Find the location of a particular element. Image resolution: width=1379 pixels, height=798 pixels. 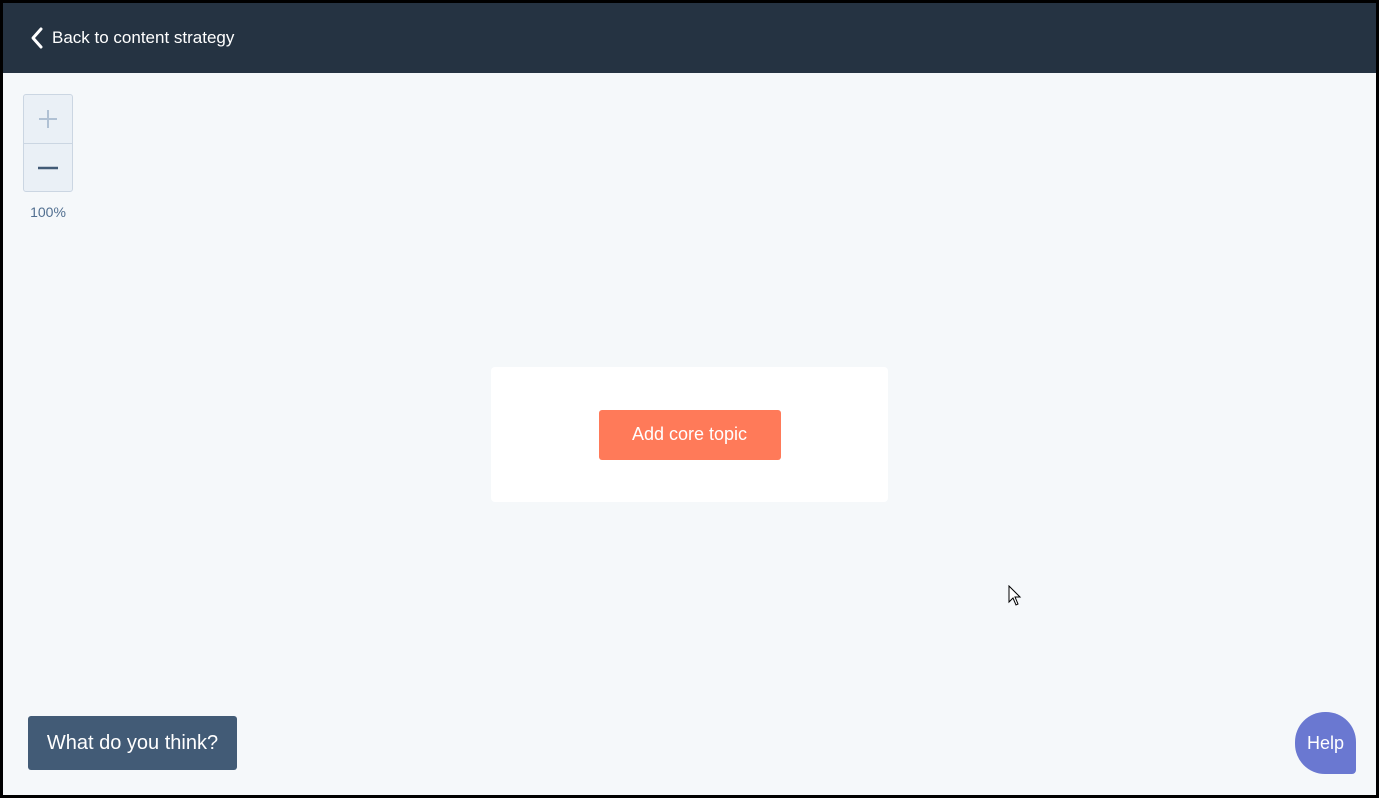

zoom-controls is located at coordinates (48, 143).